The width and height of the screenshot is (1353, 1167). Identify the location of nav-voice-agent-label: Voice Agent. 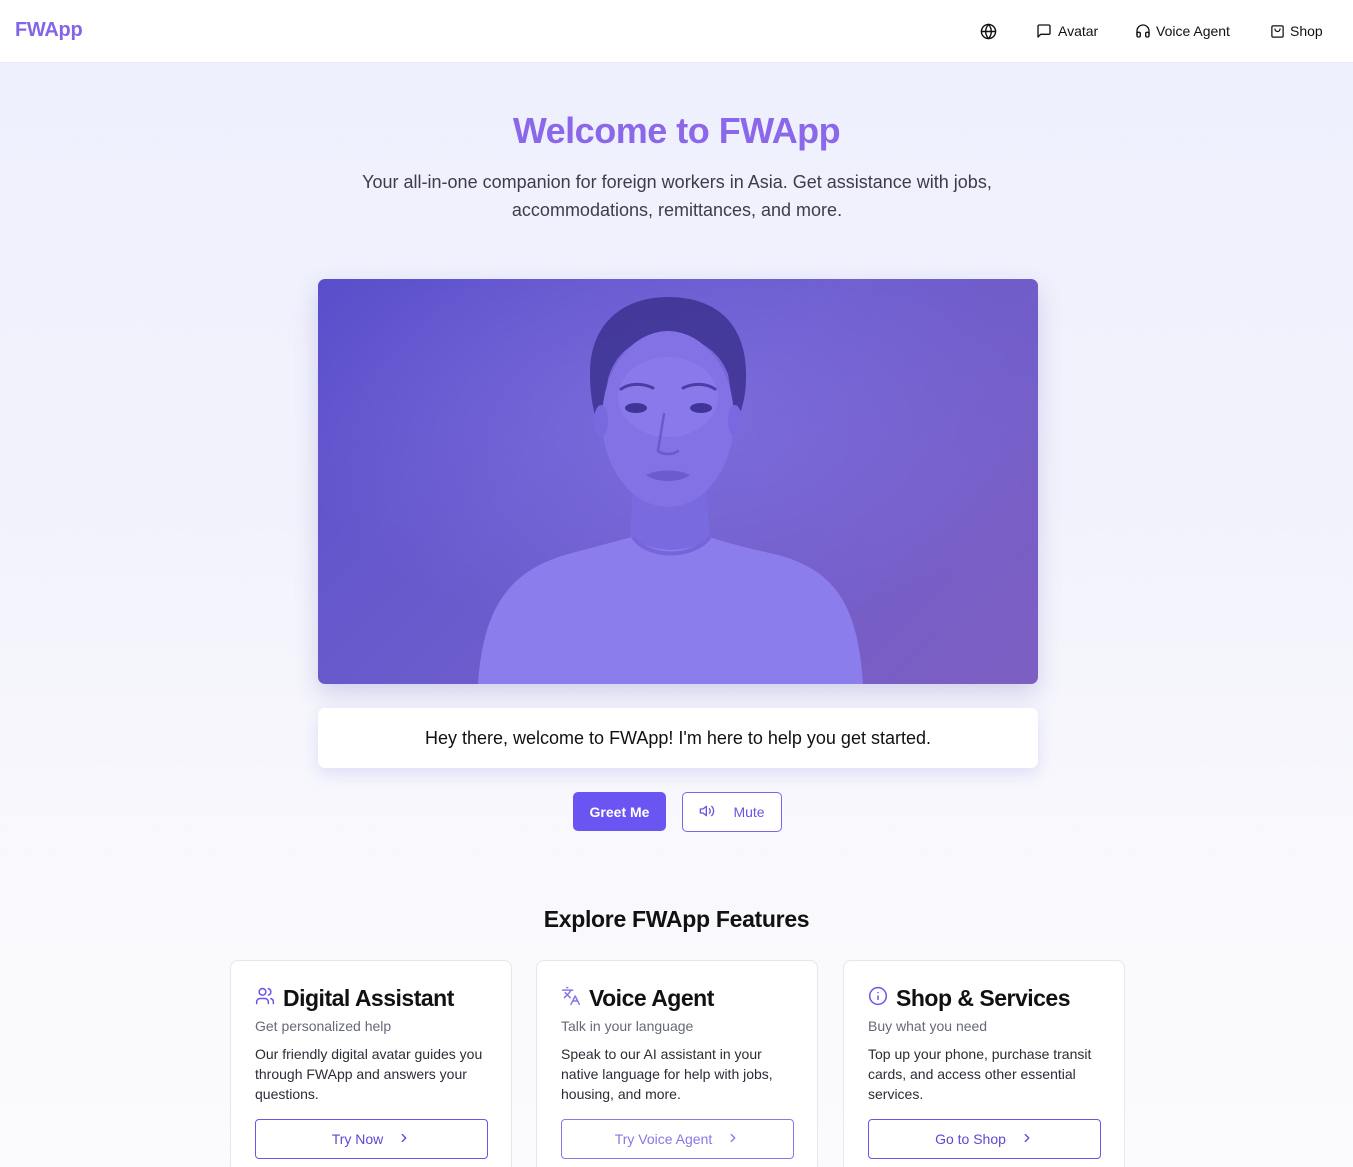
(1193, 31).